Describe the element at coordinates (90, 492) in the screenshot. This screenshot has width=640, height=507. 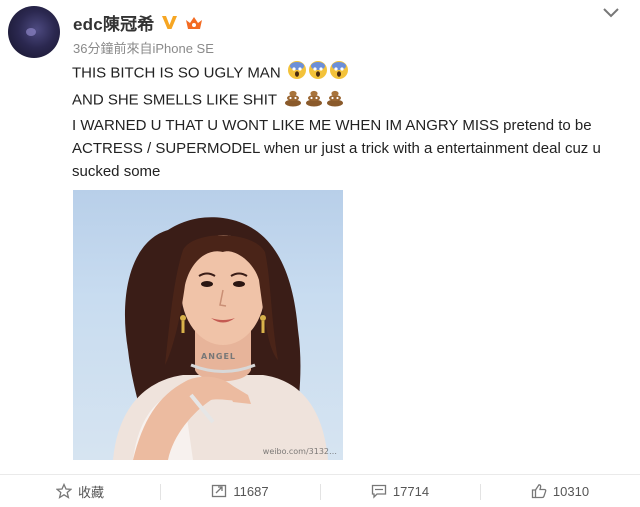
I see `favorite-label: 收藏` at that location.